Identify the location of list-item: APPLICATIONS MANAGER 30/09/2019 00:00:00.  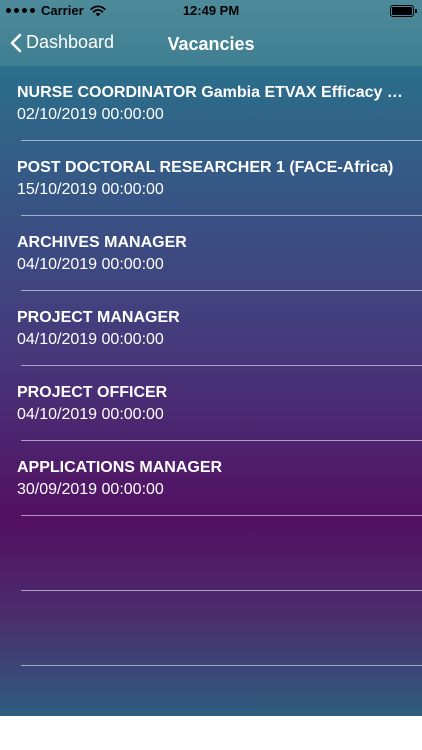
(211, 478).